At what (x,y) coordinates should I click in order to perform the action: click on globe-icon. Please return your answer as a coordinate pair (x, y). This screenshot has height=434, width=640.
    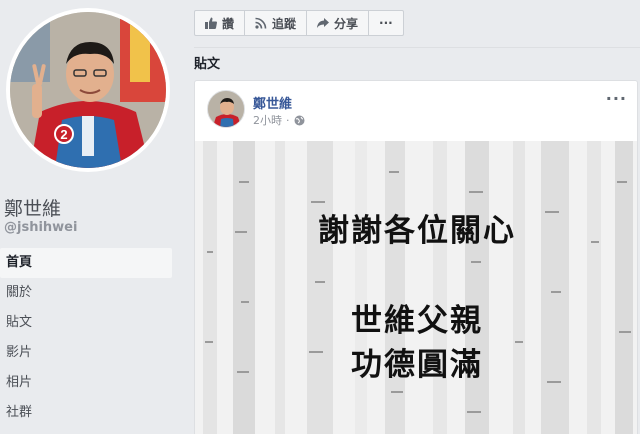
    Looking at the image, I should click on (299, 120).